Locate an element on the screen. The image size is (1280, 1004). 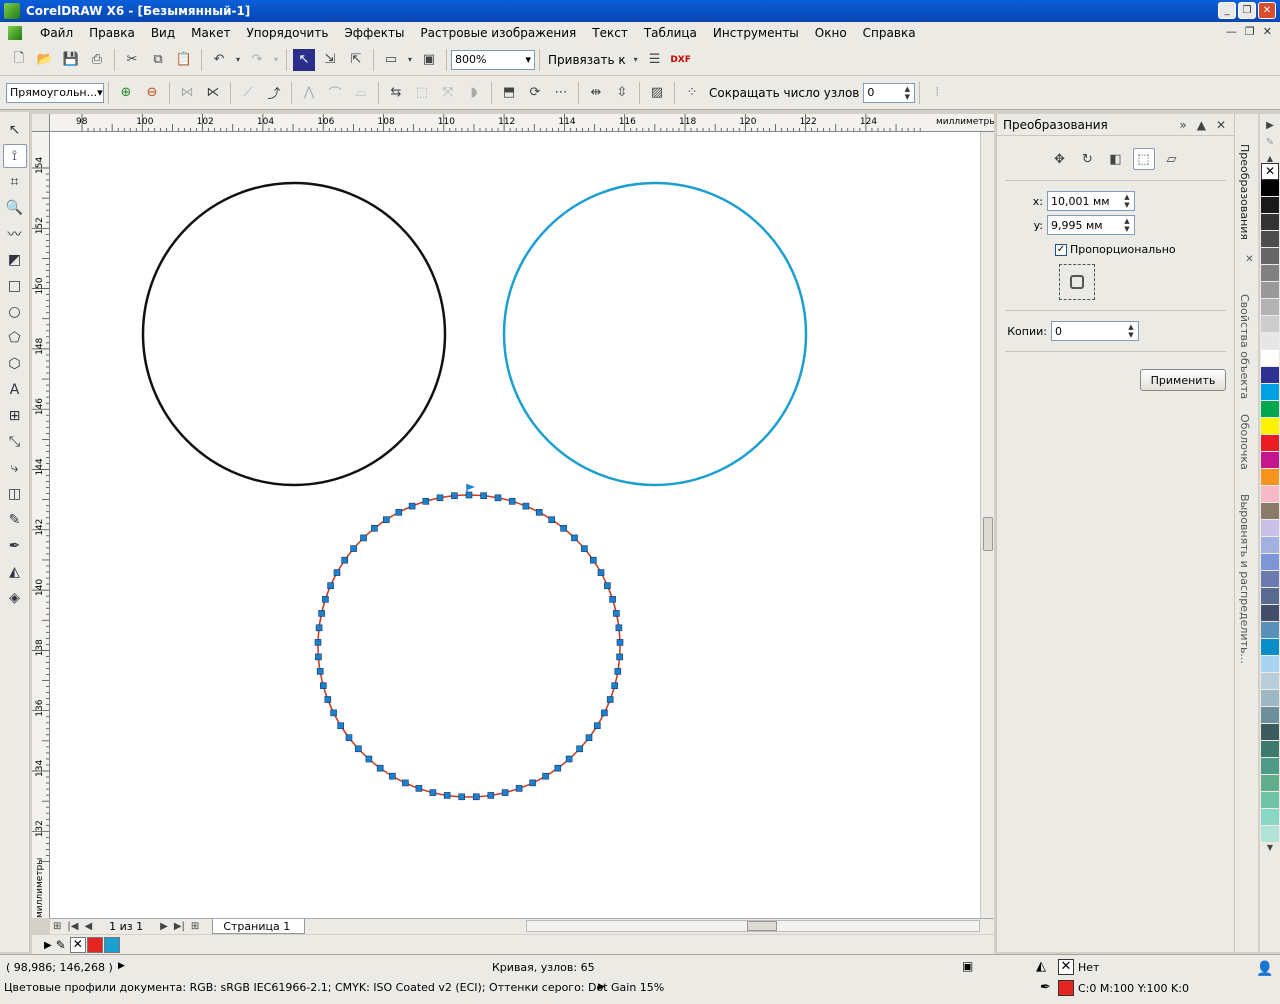
cut-icon: ✂ is located at coordinates (132, 60).